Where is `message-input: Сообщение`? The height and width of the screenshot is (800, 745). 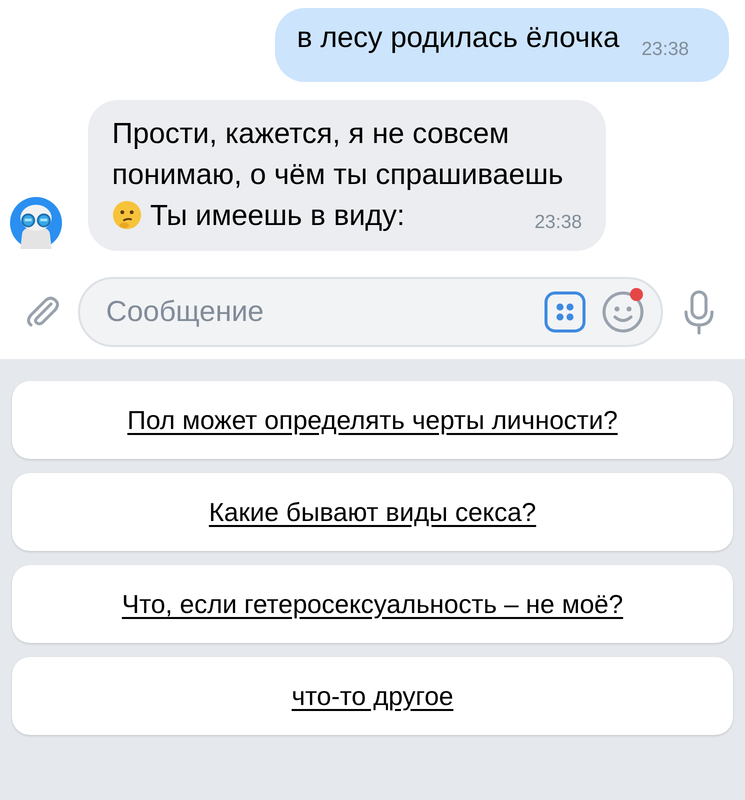
message-input: Сообщение is located at coordinates (316, 312).